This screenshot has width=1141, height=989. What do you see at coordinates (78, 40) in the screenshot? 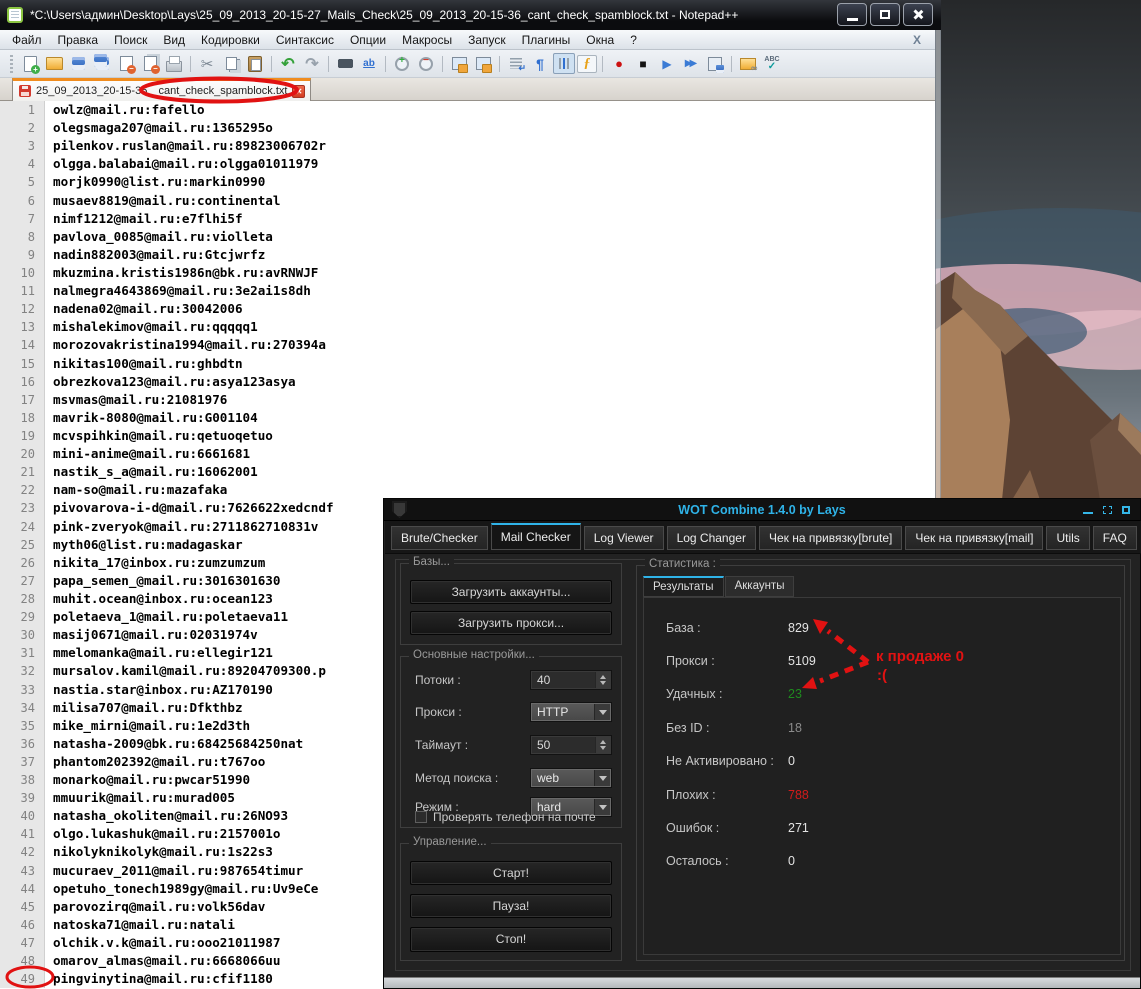
I see `menu-item: Правка` at bounding box center [78, 40].